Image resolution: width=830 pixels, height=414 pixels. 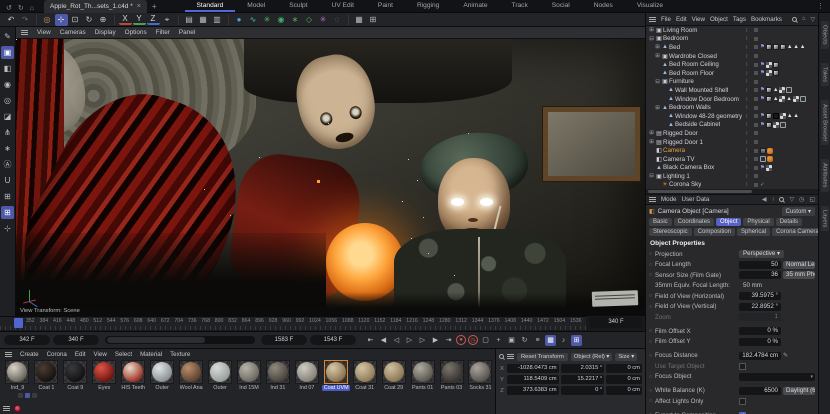 What do you see at coordinates (373, 20) in the screenshot?
I see `workplane-icon: ⊞` at bounding box center [373, 20].